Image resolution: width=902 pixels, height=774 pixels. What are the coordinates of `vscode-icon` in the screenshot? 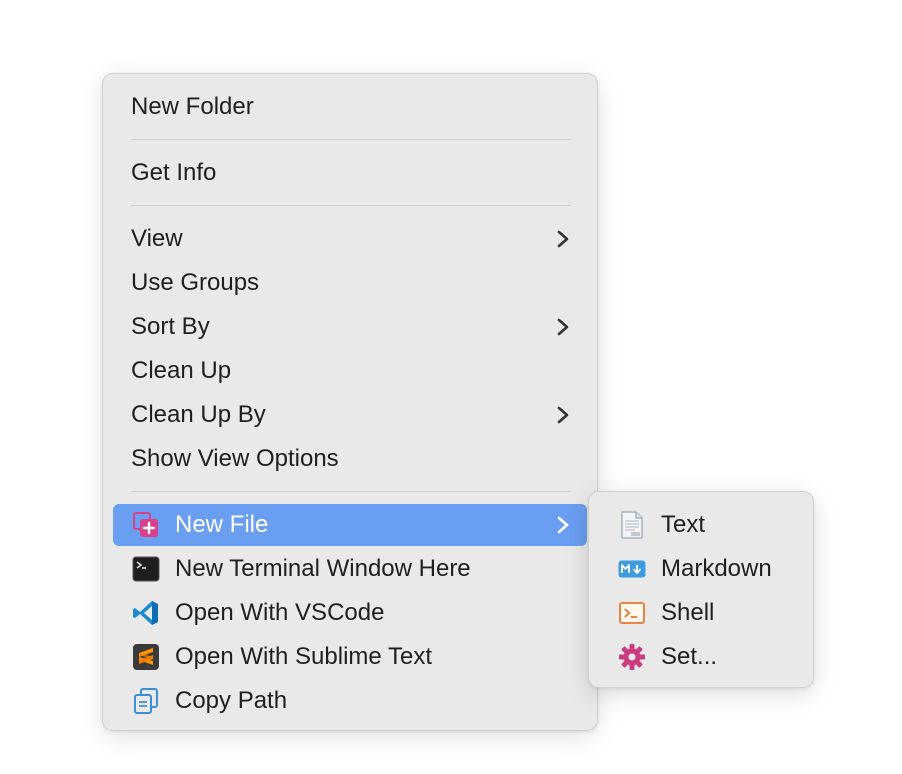 It's located at (146, 613).